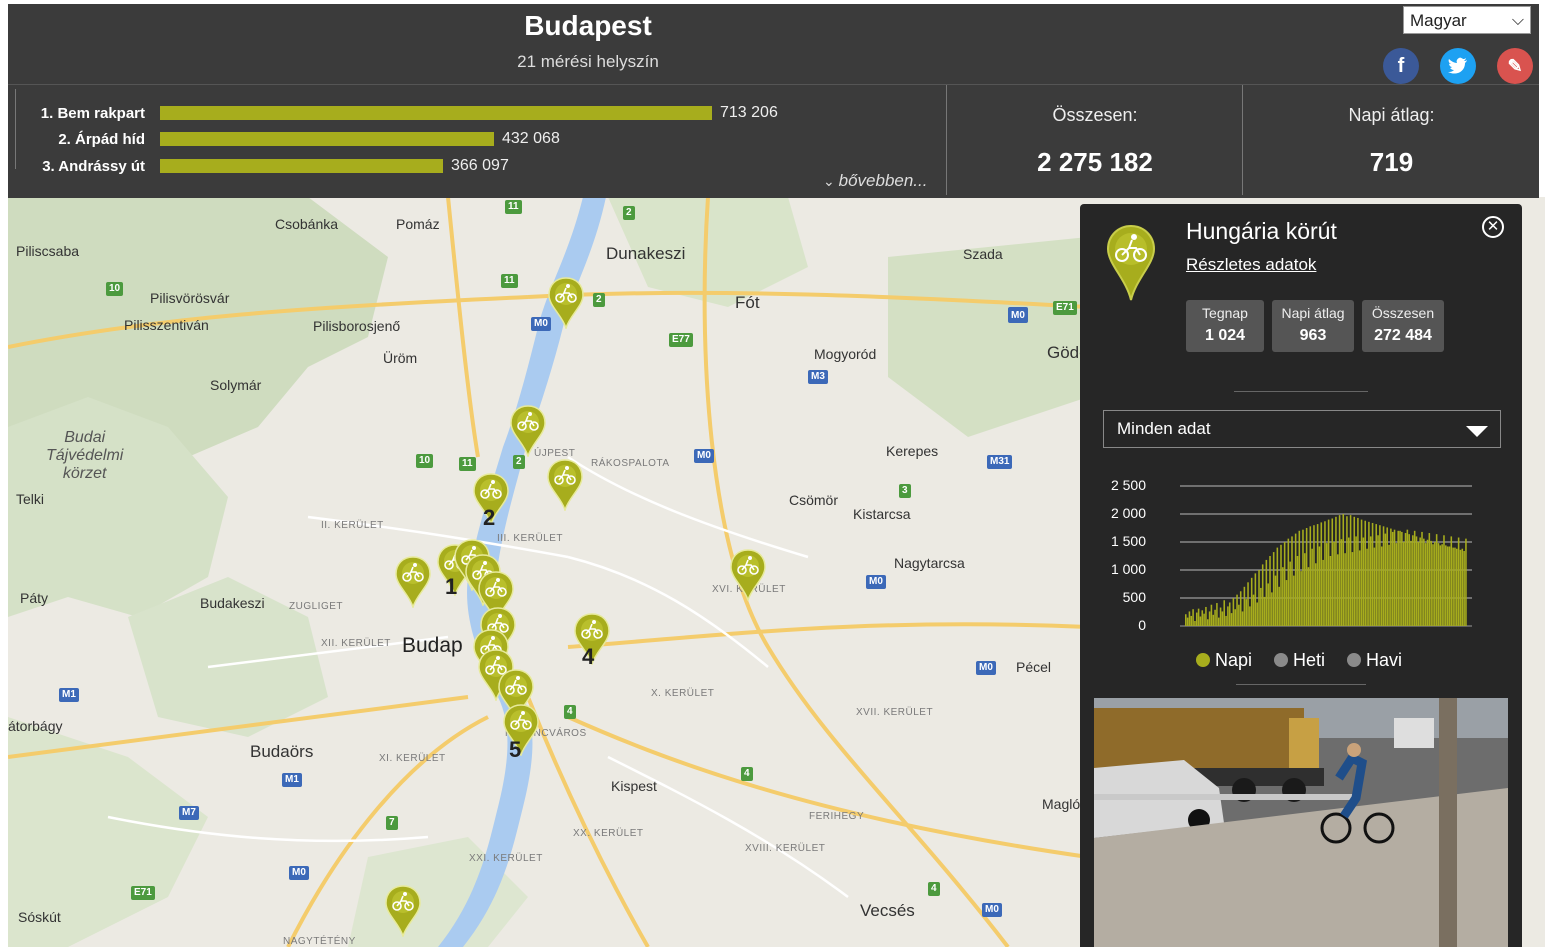 The height and width of the screenshot is (947, 1545). I want to click on ranking-label: 1. Bem rakpart, so click(80, 113).